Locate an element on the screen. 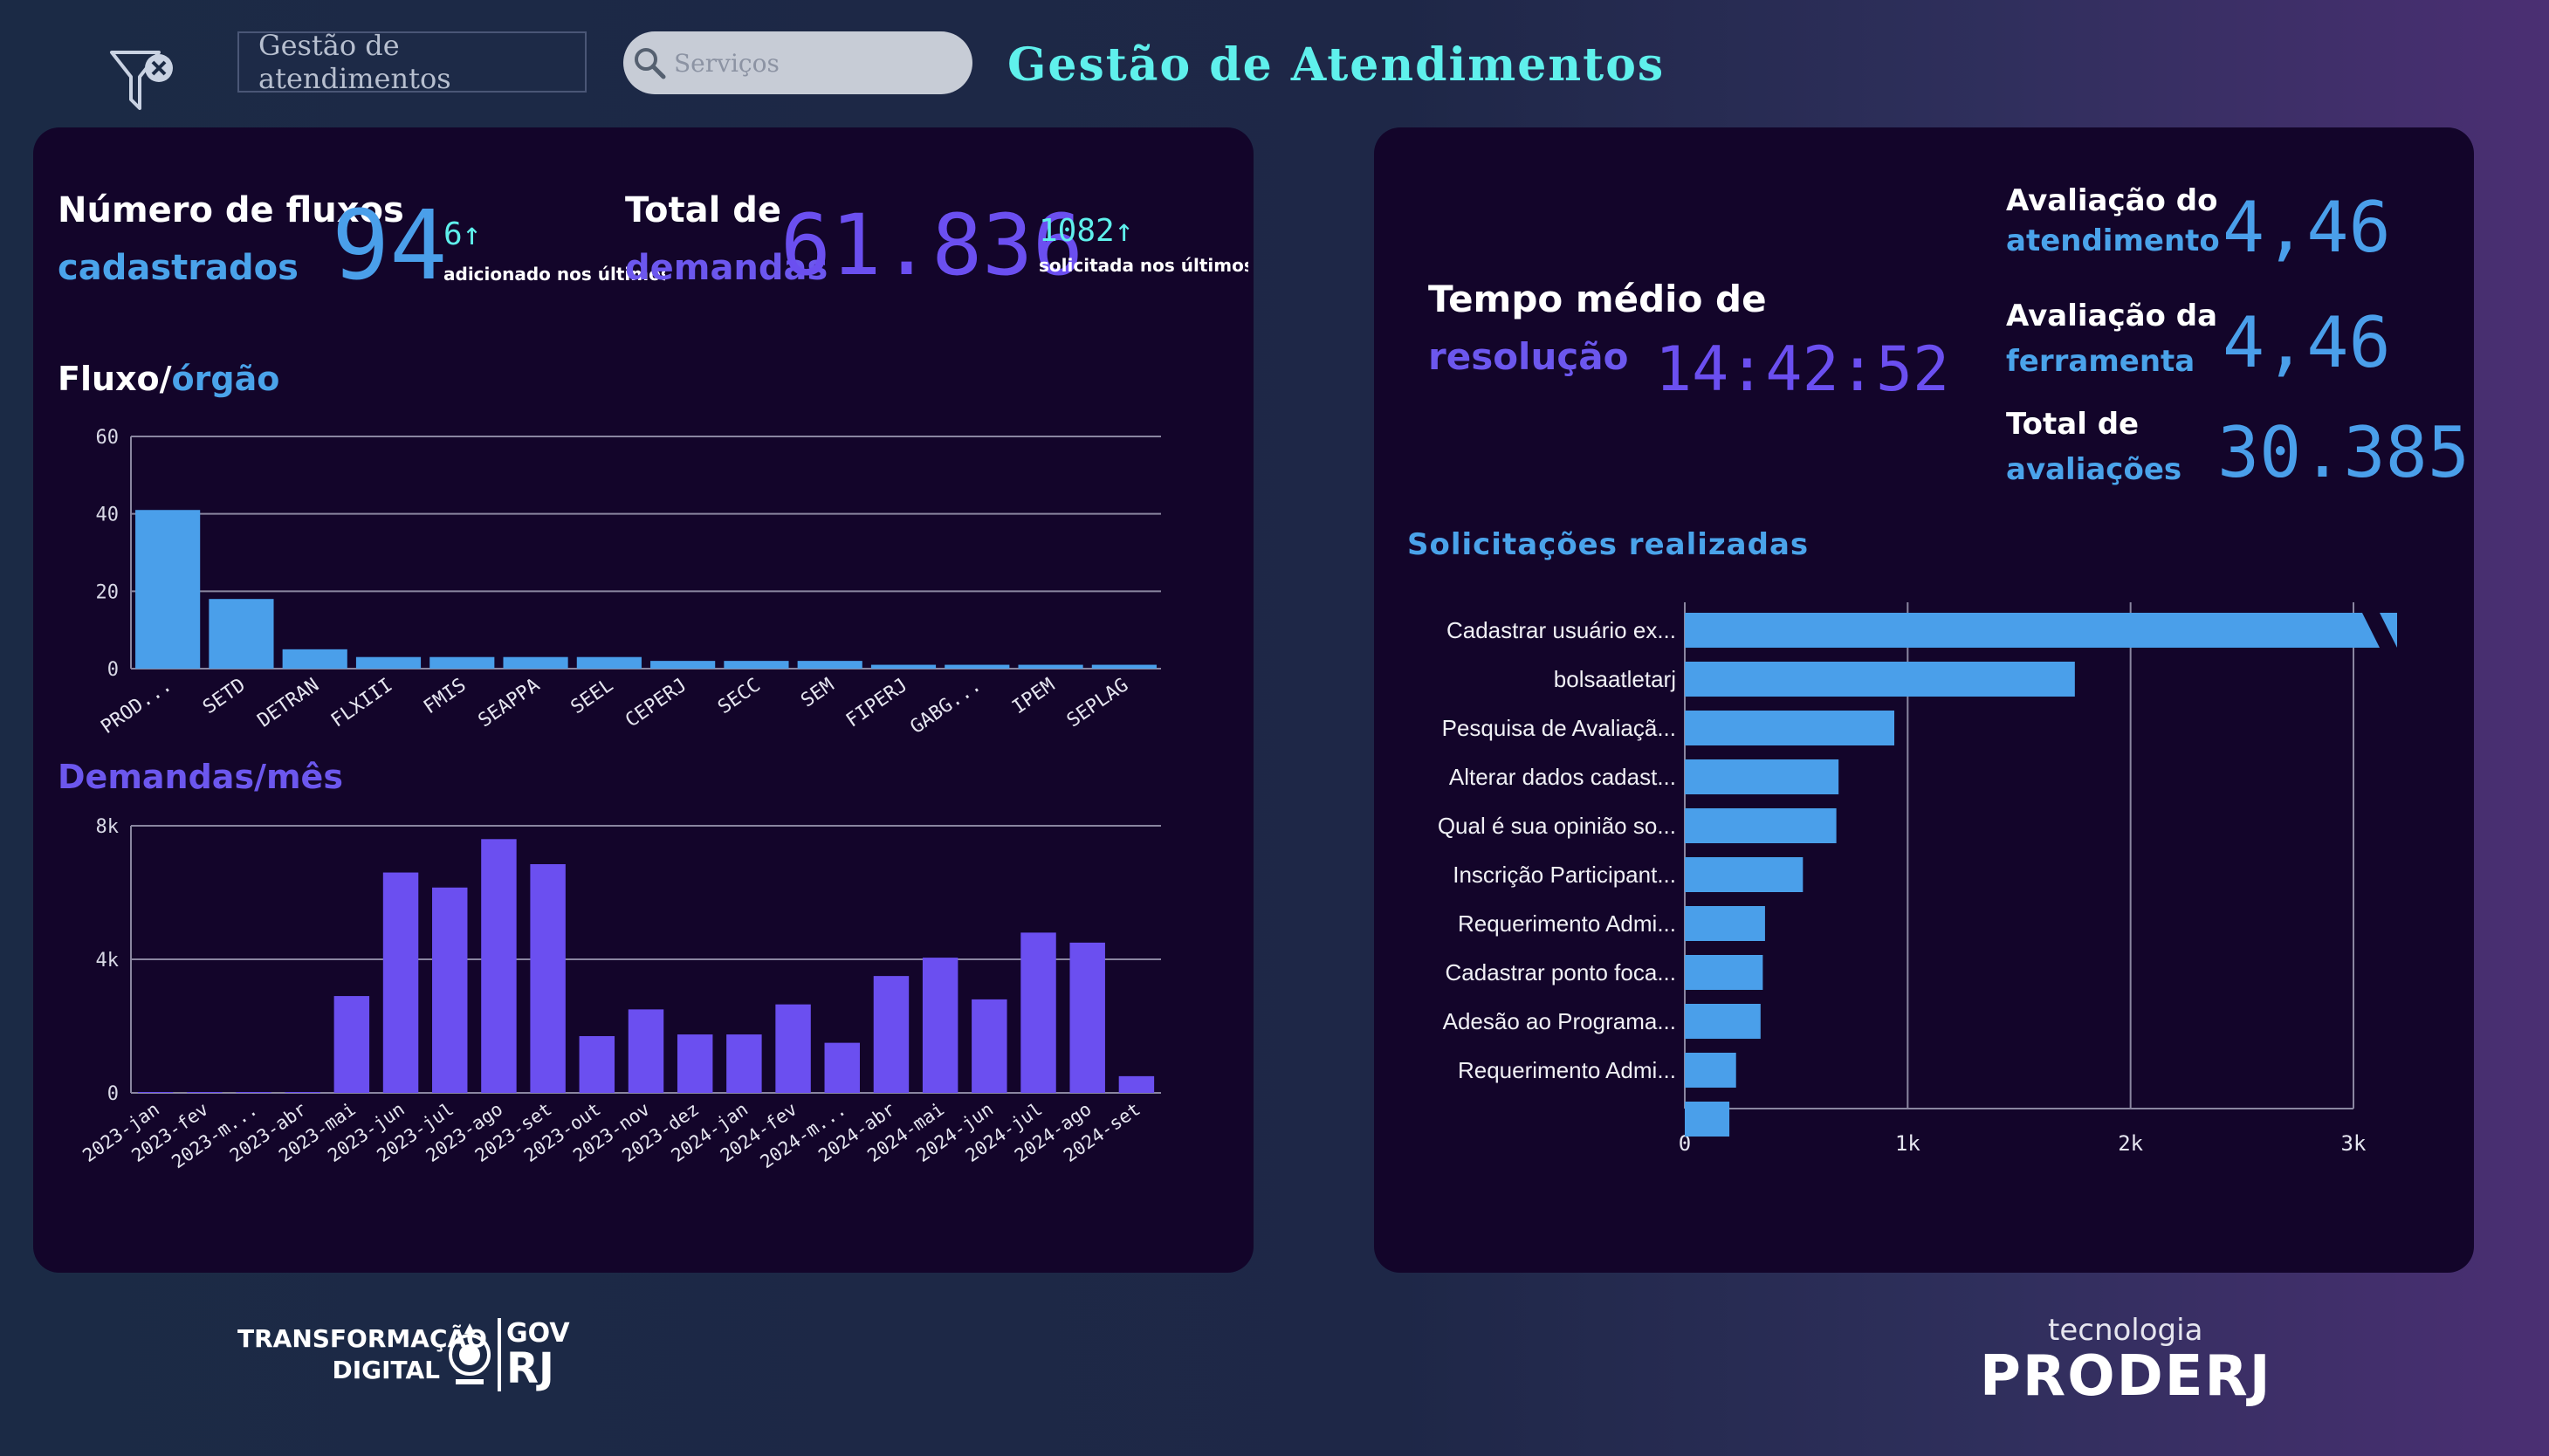 This screenshot has height=1456, width=2549. page-title: Gestão de Atendimentos is located at coordinates (1337, 65).